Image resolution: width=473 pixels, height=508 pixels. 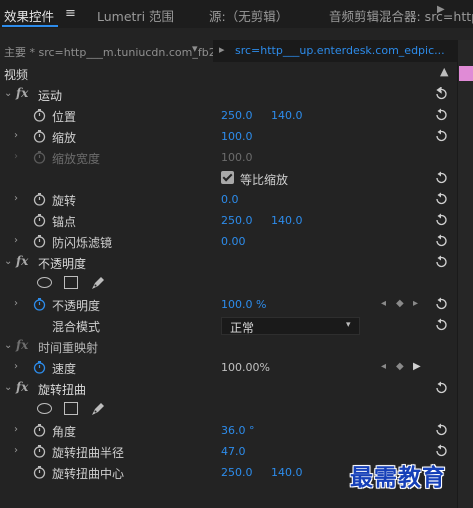 I want to click on opacity-value: 100.0 %, so click(x=243, y=304).